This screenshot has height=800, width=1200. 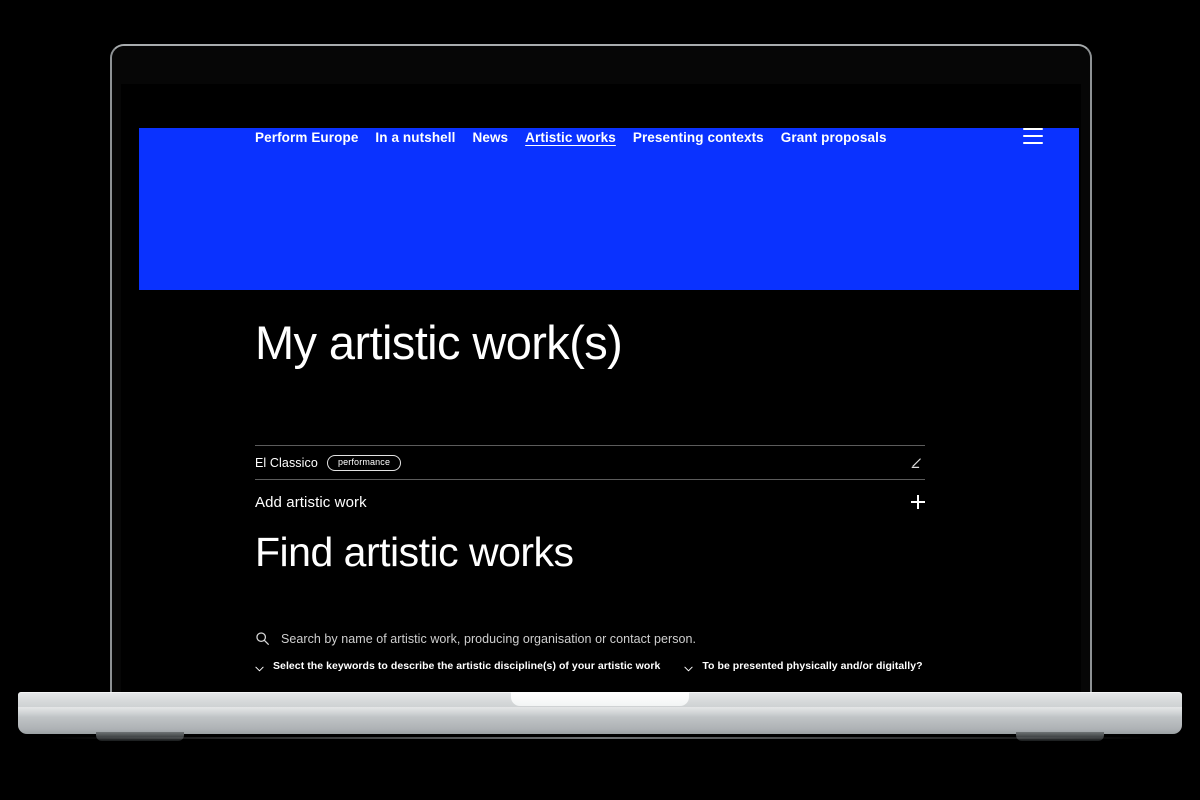 I want to click on search-icon, so click(x=262, y=638).